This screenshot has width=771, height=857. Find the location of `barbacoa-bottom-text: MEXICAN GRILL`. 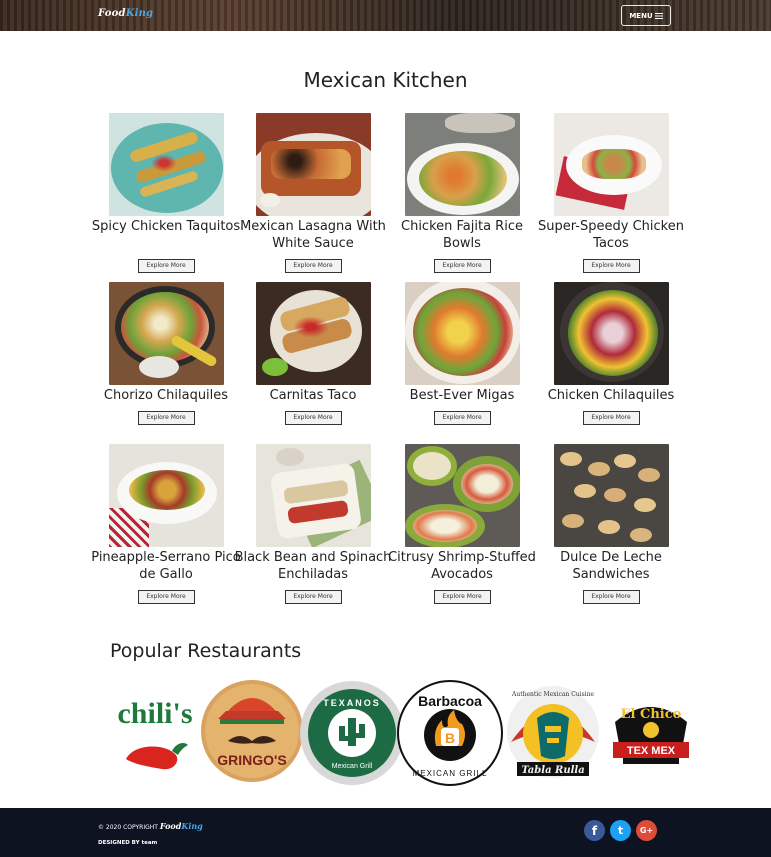

barbacoa-bottom-text: MEXICAN GRILL is located at coordinates (450, 773).